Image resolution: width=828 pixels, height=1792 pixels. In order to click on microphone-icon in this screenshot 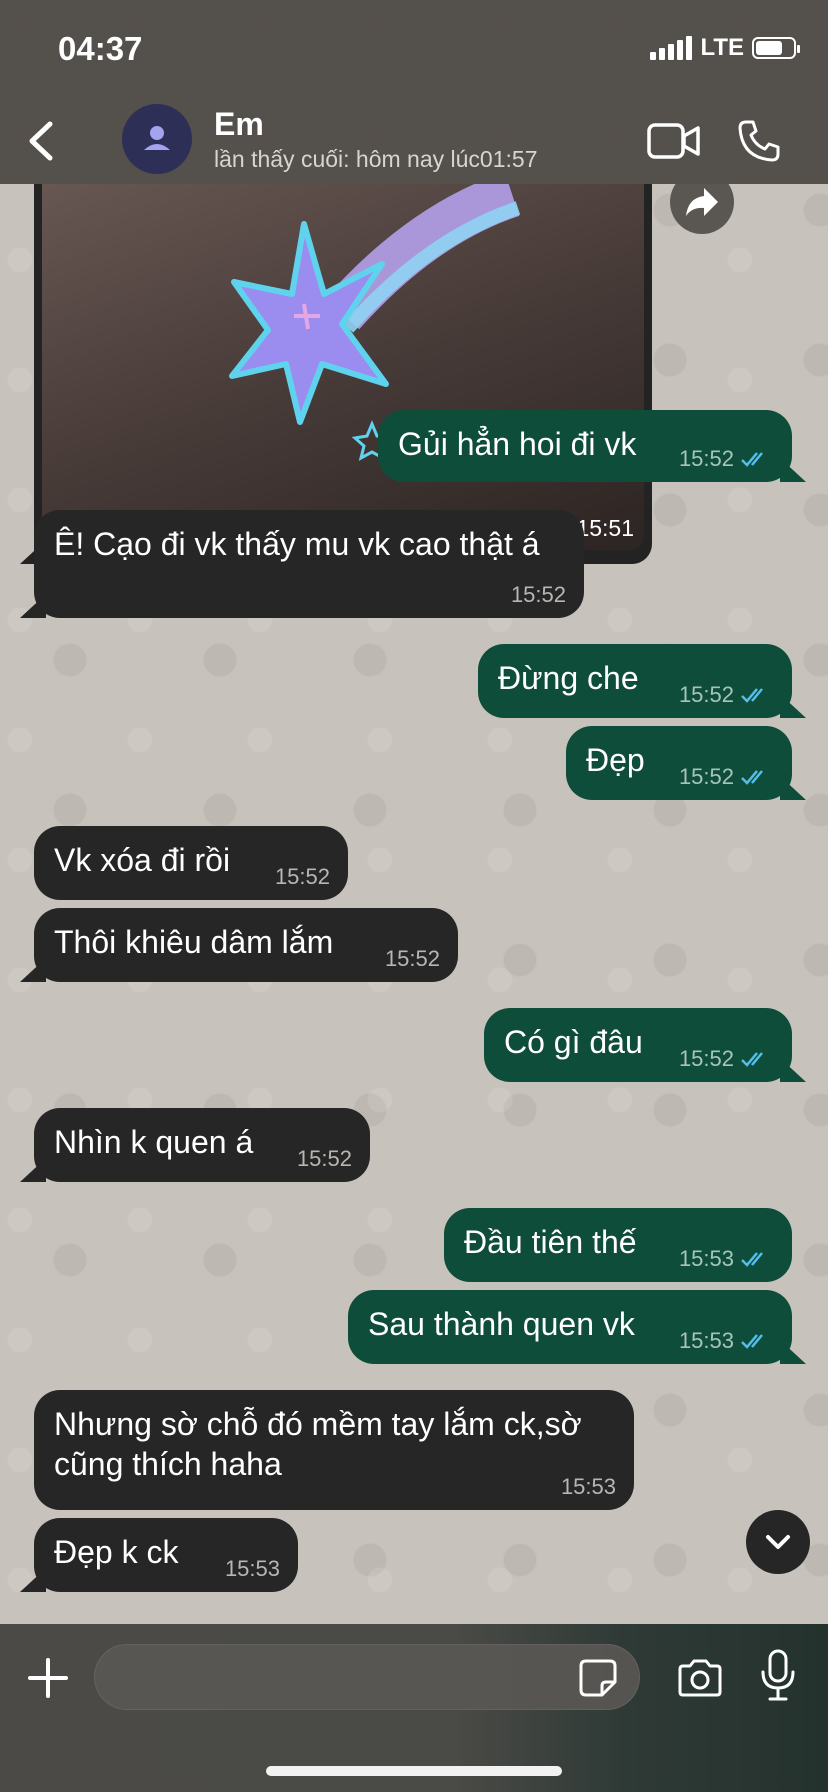, I will do `click(778, 1675)`.